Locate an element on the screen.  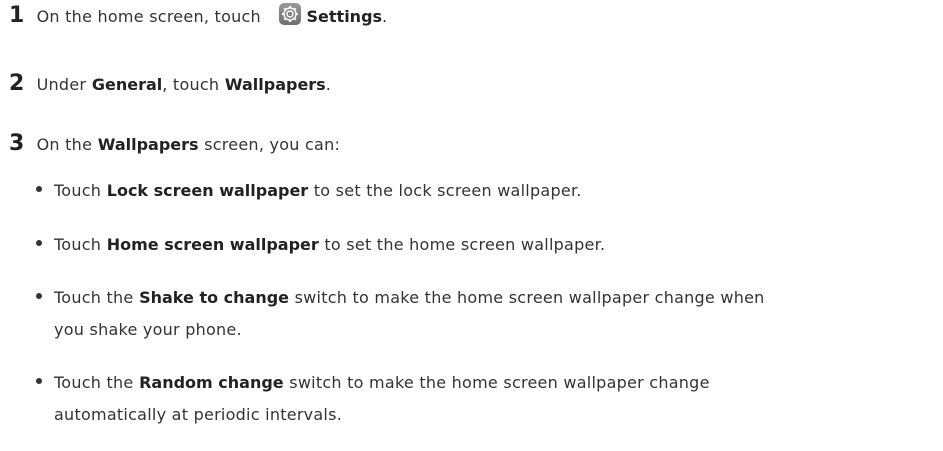
step-text: On the home screen, touch is located at coordinates (148, 16).